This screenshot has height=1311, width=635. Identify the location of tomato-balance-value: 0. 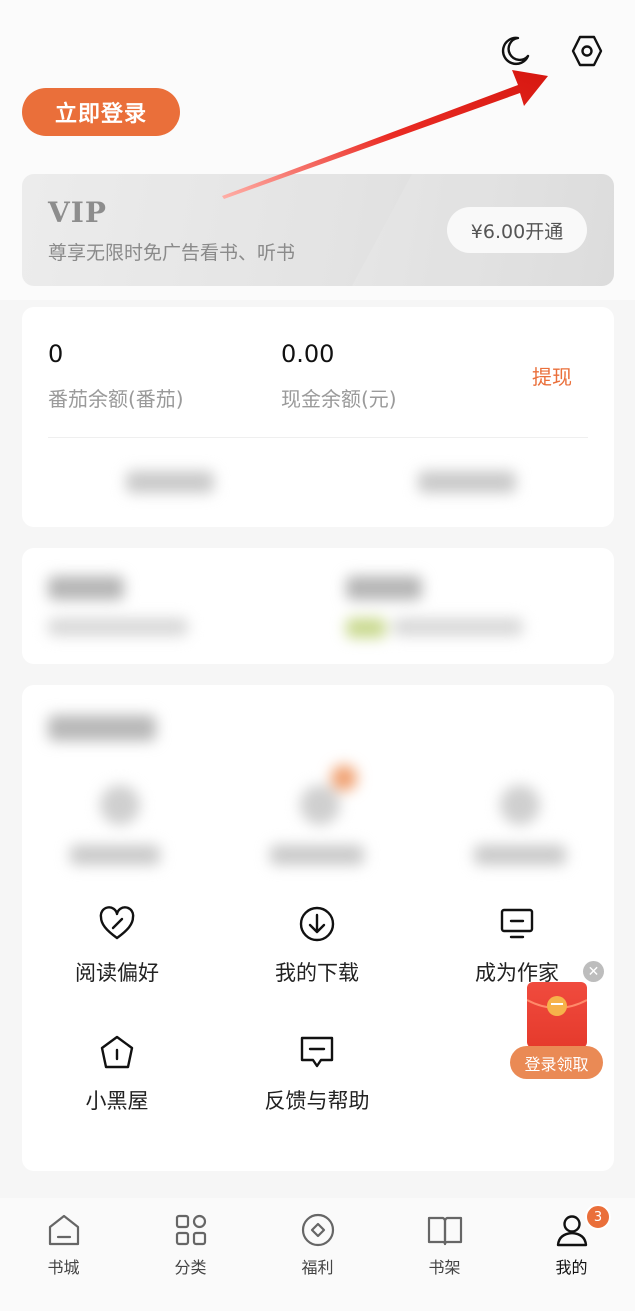
(56, 354).